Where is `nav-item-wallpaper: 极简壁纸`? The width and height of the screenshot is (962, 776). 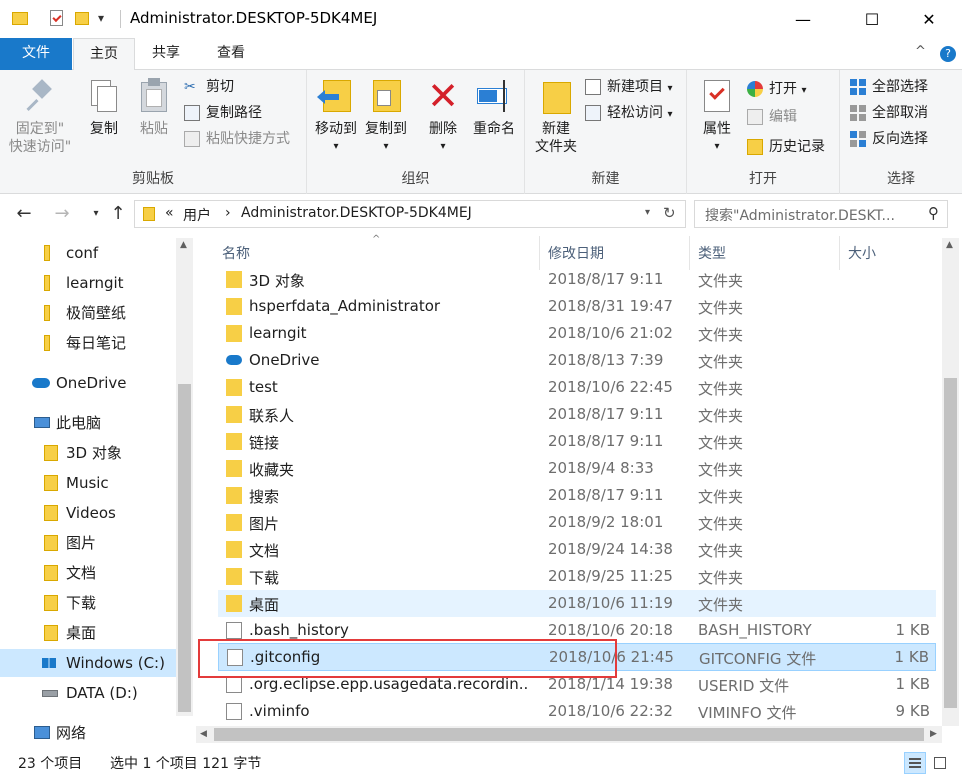
nav-item-wallpaper: 极简壁纸 is located at coordinates (88, 313).